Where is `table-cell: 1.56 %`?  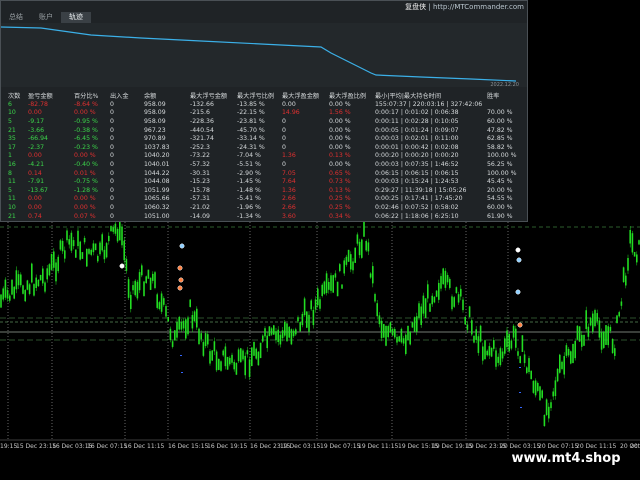 table-cell: 1.56 % is located at coordinates (340, 113).